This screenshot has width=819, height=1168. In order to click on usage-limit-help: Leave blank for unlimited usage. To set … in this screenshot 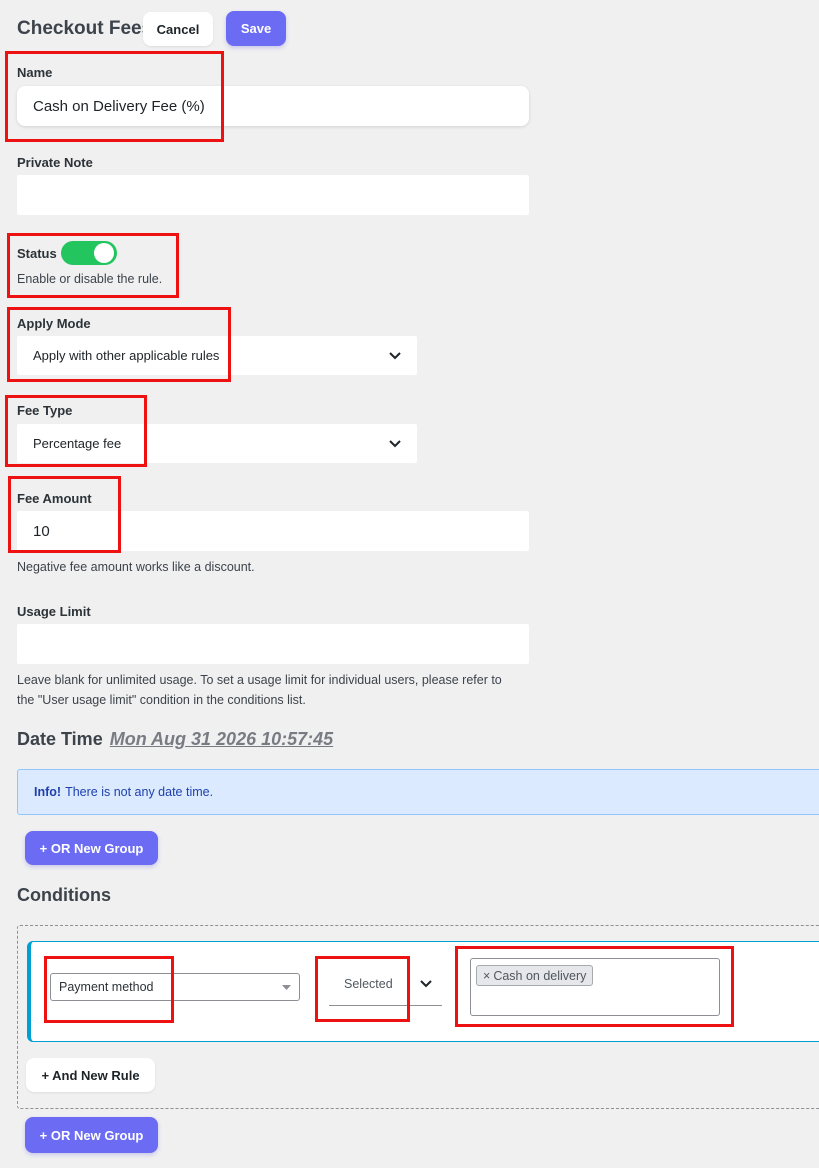, I will do `click(277, 690)`.